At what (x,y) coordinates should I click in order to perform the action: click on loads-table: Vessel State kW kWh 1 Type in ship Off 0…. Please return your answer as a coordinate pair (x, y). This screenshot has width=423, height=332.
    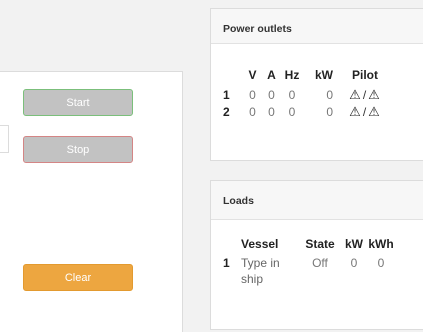
    Looking at the image, I should click on (308, 260).